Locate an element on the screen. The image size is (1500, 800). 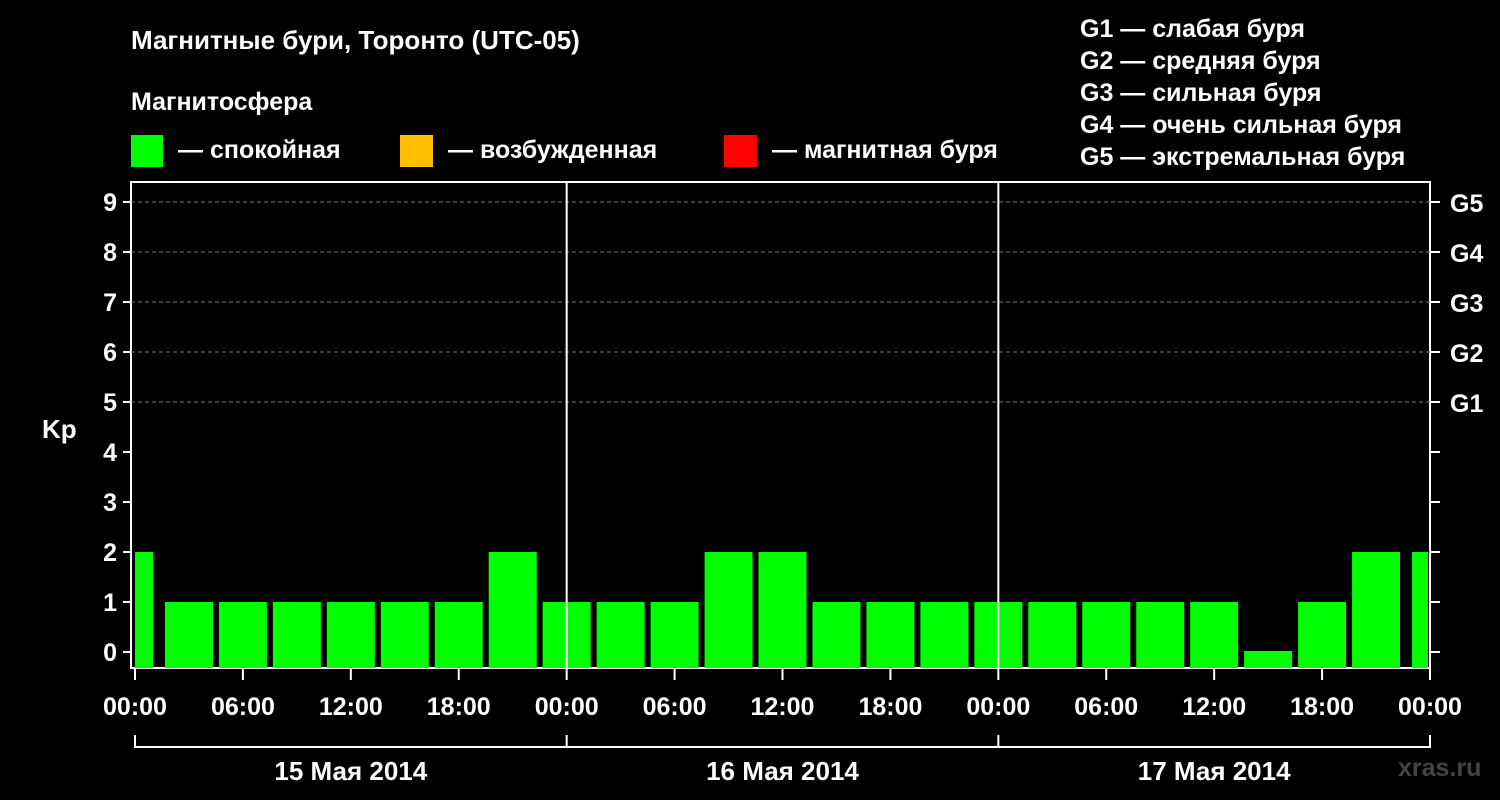
day-labels: 15 Мая 2014 16 Мая 2014 17 Мая 2014 is located at coordinates (782, 760).